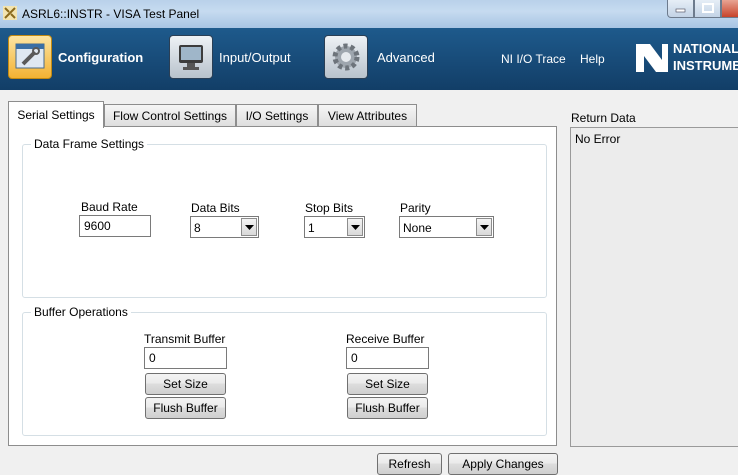 Image resolution: width=738 pixels, height=475 pixels. What do you see at coordinates (185, 408) in the screenshot?
I see `transmit-flush-buffer-button: Flush Buffer` at bounding box center [185, 408].